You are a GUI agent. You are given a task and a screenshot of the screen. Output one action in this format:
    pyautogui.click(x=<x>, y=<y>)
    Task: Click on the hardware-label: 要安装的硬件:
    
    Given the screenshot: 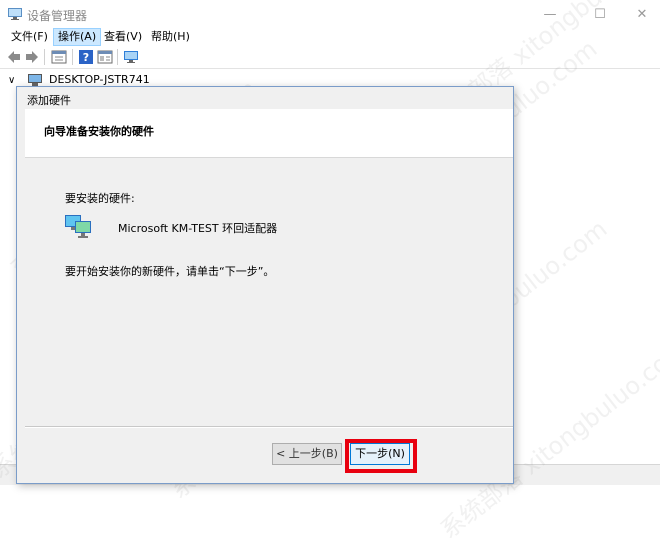 What is the action you would take?
    pyautogui.click(x=100, y=198)
    